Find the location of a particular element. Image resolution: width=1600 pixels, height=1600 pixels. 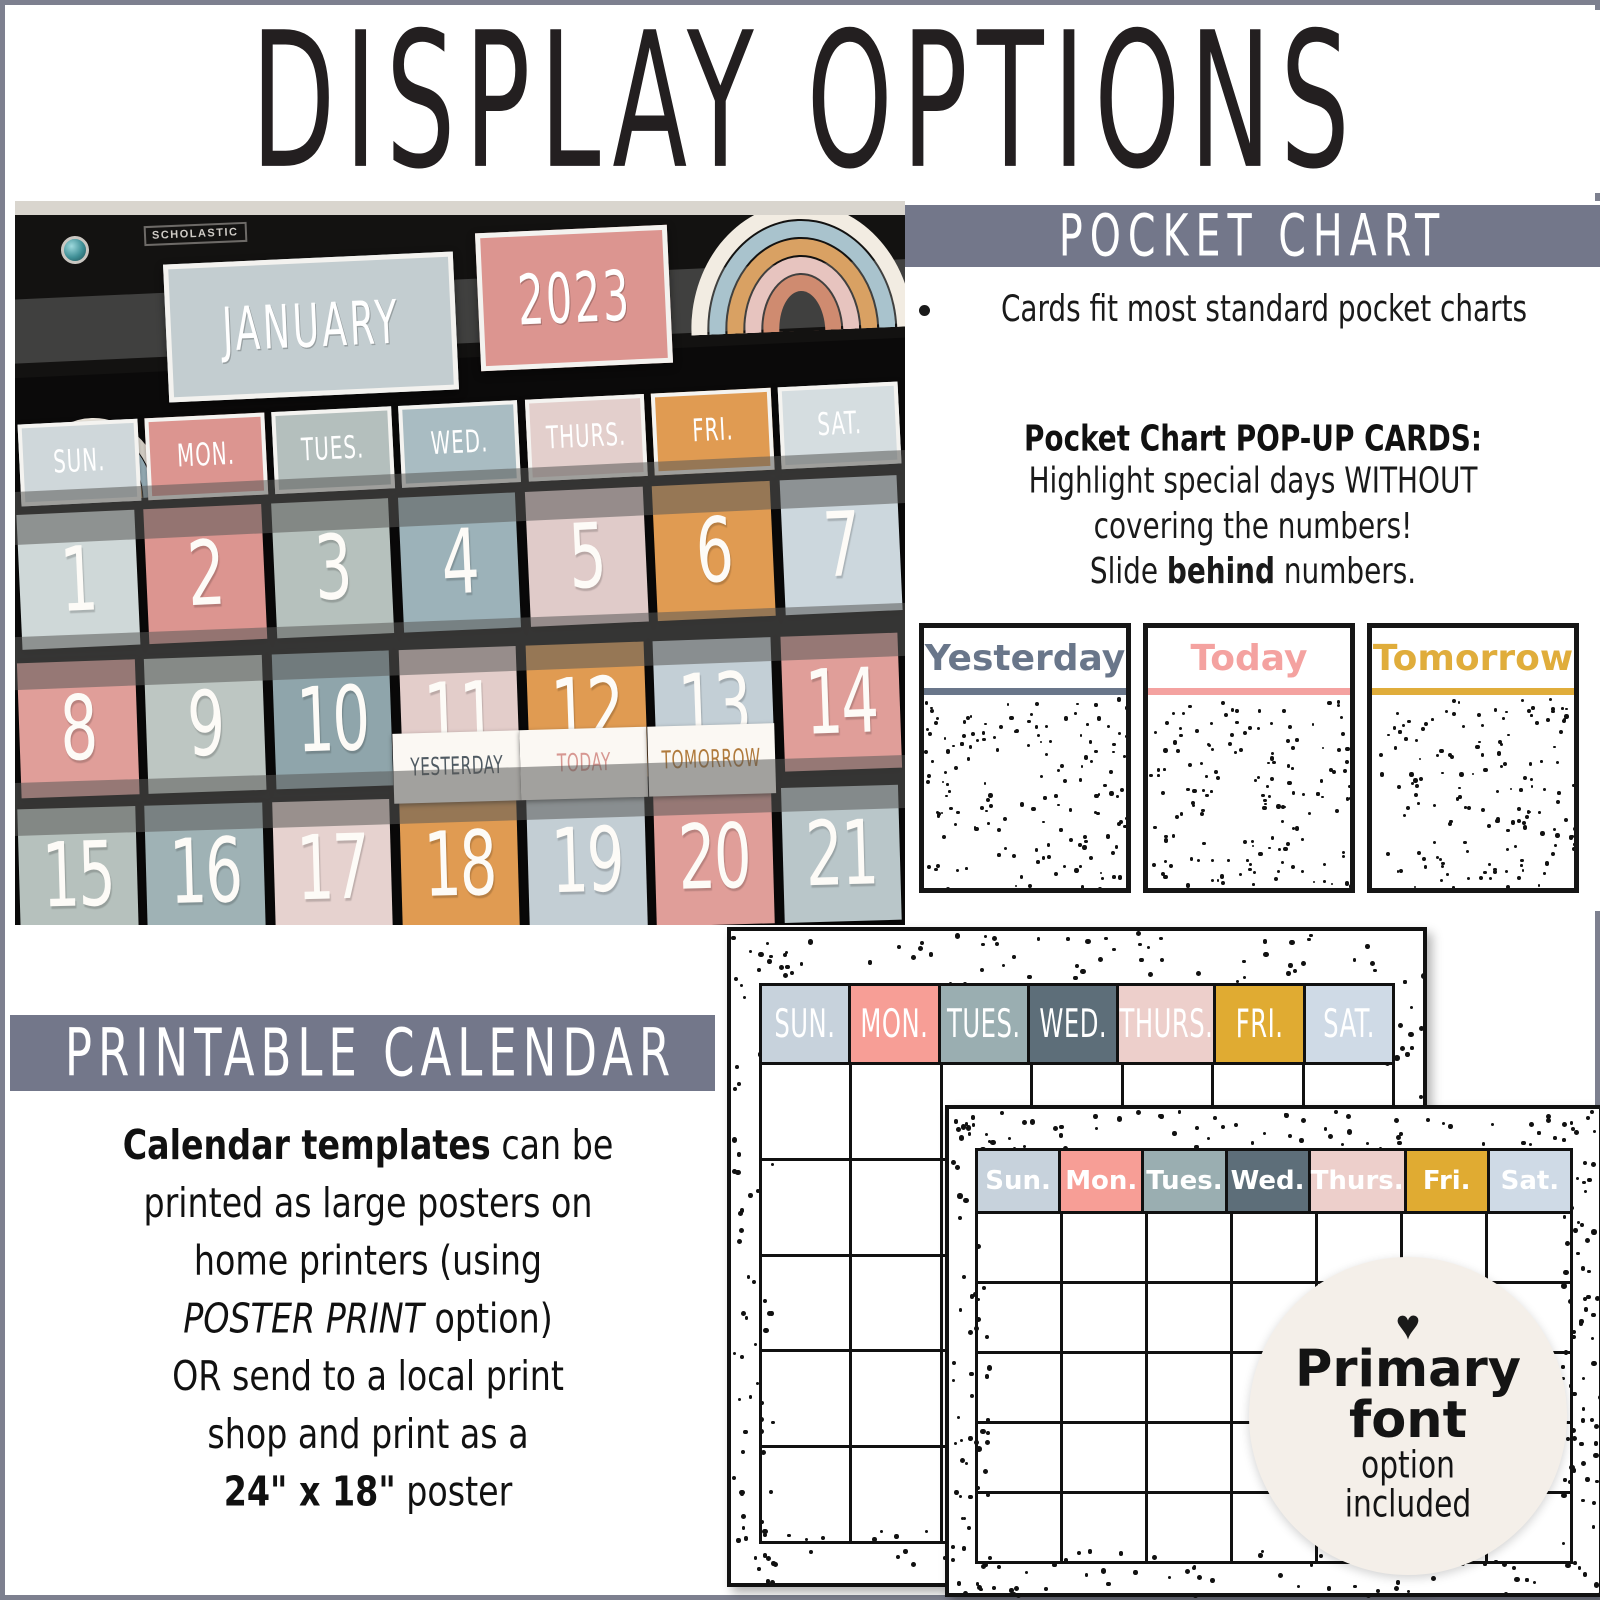

printable-line7-bold: 24" x 18" is located at coordinates (309, 1492).